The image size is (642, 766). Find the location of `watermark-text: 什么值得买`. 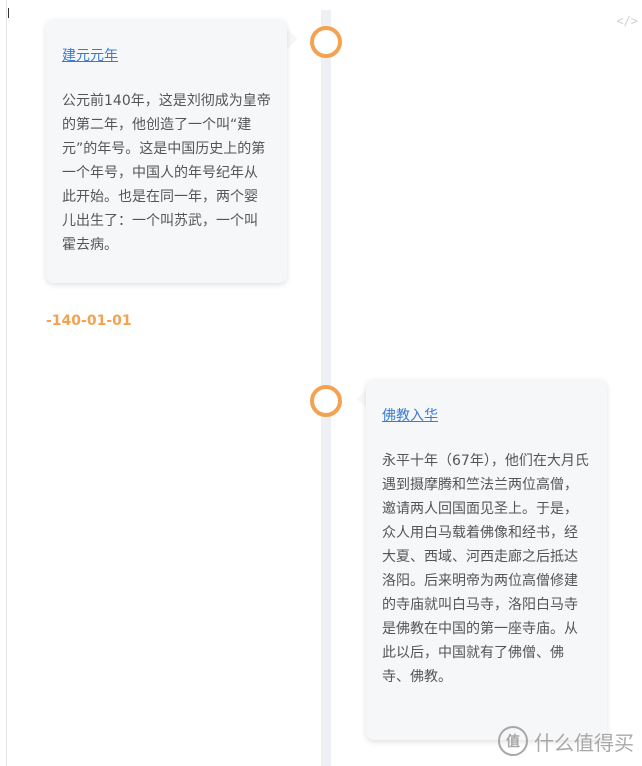

watermark-text: 什么值得买 is located at coordinates (584, 742).